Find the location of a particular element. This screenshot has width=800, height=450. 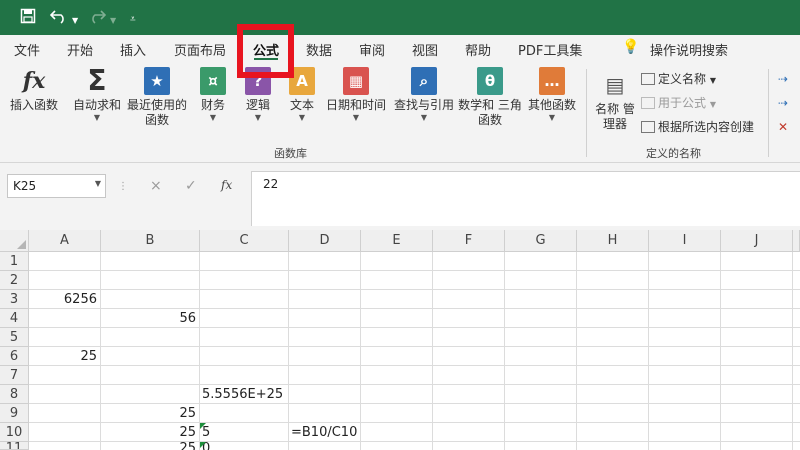

cell-d10: =B10/C10 is located at coordinates (359, 432).